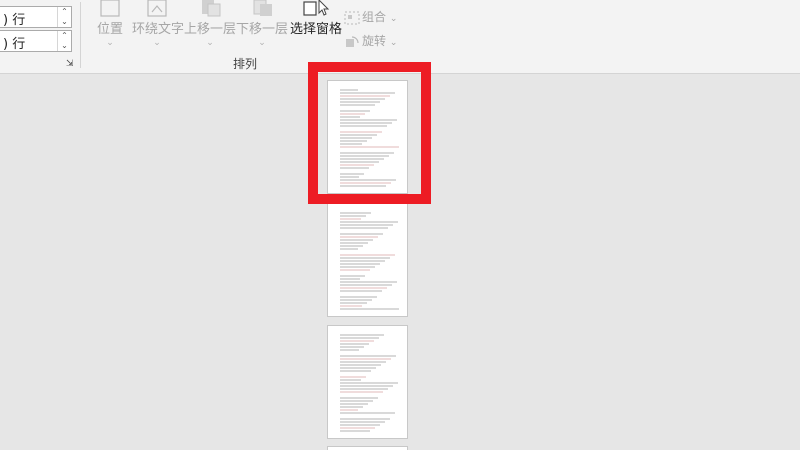  What do you see at coordinates (36, 17) in the screenshot?
I see `spacing-spinner-top: ) 行 ⌃ ⌄` at bounding box center [36, 17].